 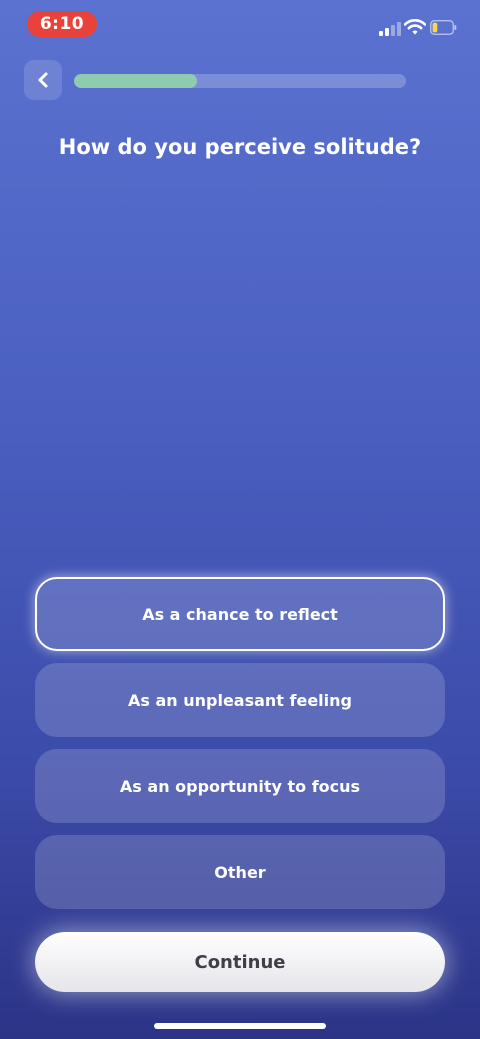 I want to click on continue-label: Continue, so click(x=240, y=962).